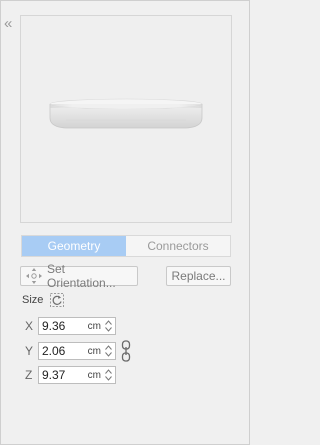  Describe the element at coordinates (108, 326) in the screenshot. I see `x-spinner-icon` at that location.